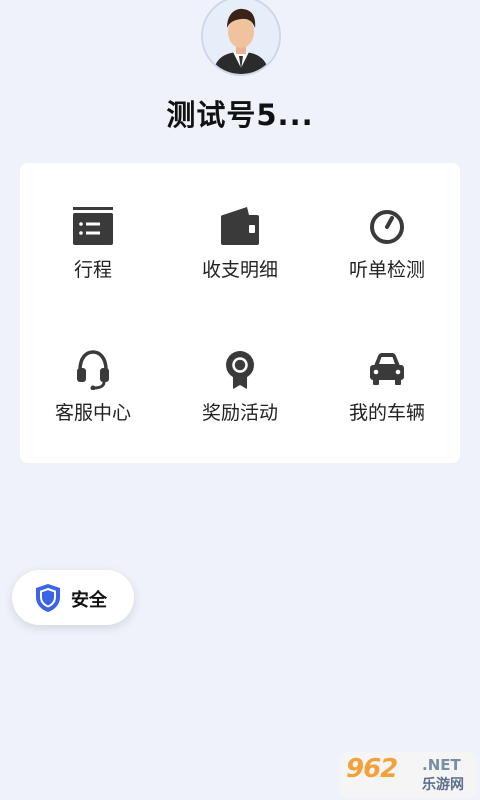 The image size is (480, 800). I want to click on user-avatar-icon, so click(241, 37).